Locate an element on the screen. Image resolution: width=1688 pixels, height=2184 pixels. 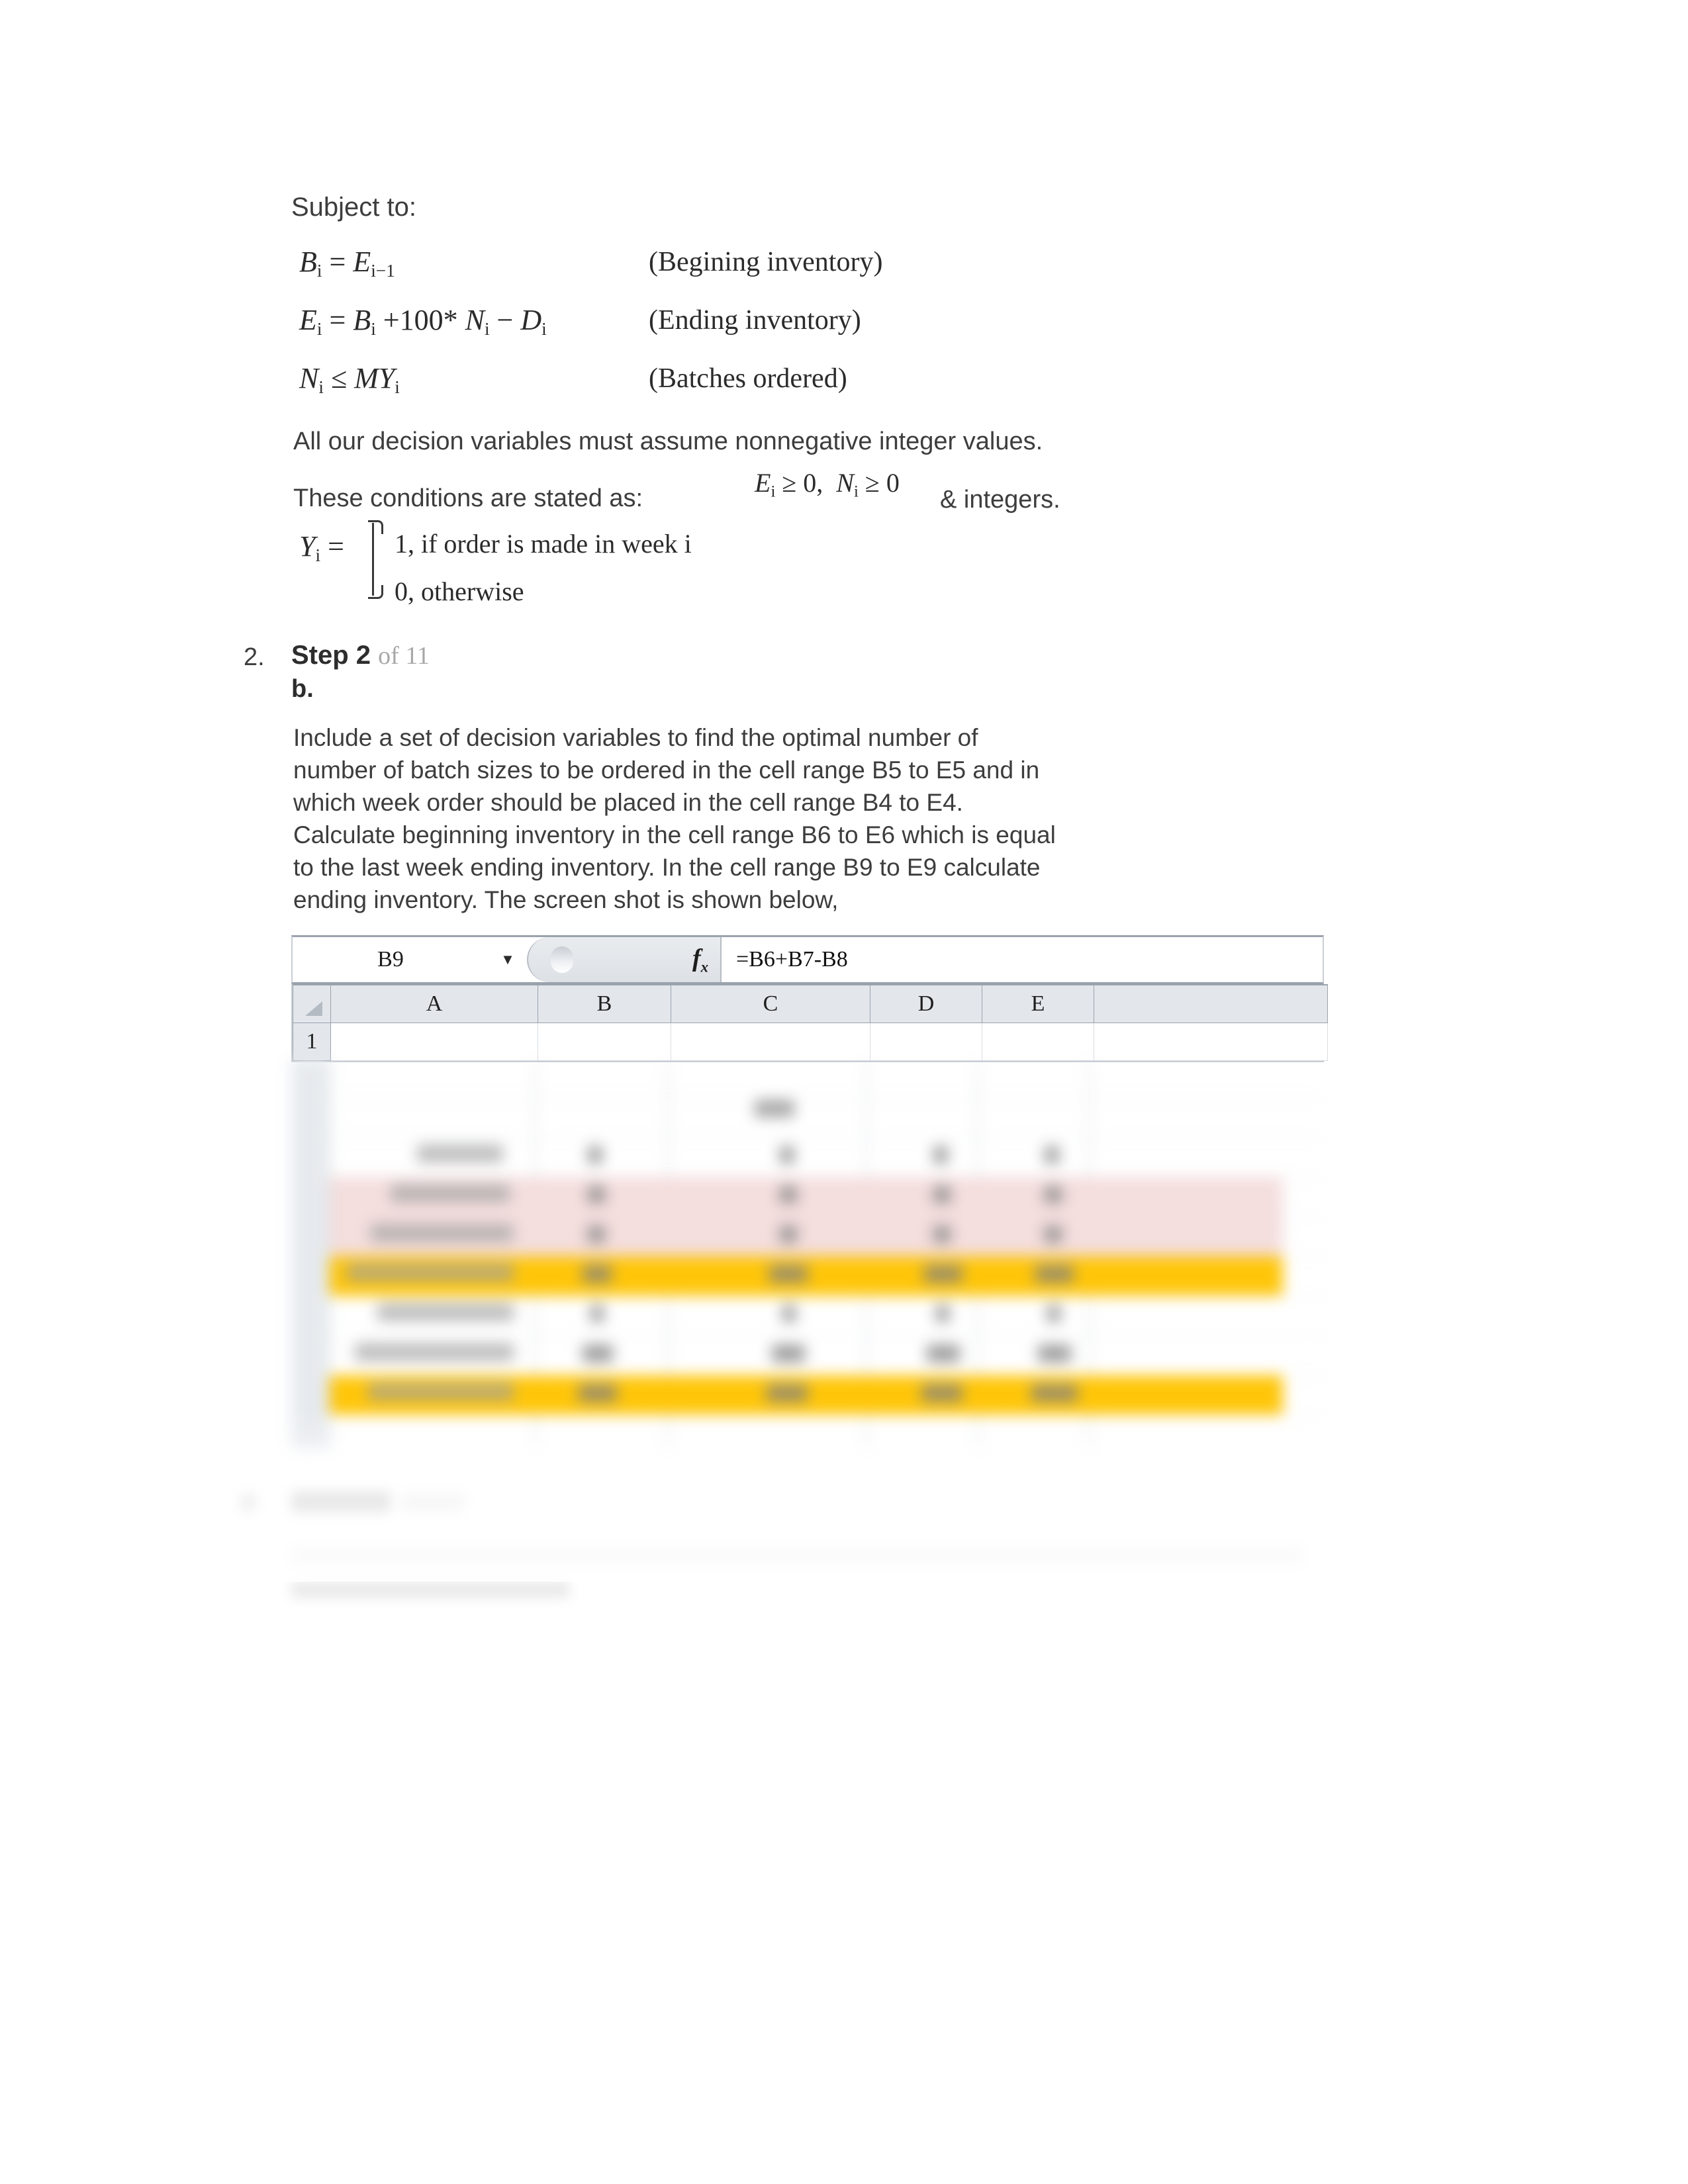
blurred-cell-e4 is located at coordinates (1053, 1194).